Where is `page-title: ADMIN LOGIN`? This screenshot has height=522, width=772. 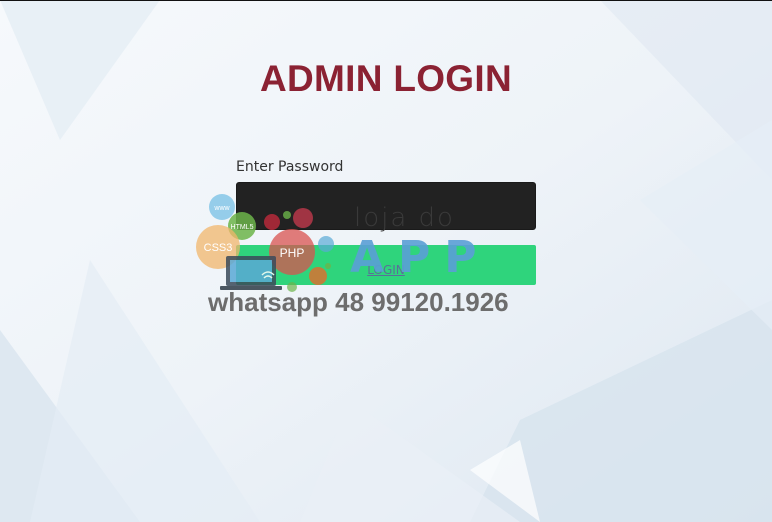
page-title: ADMIN LOGIN is located at coordinates (385, 78).